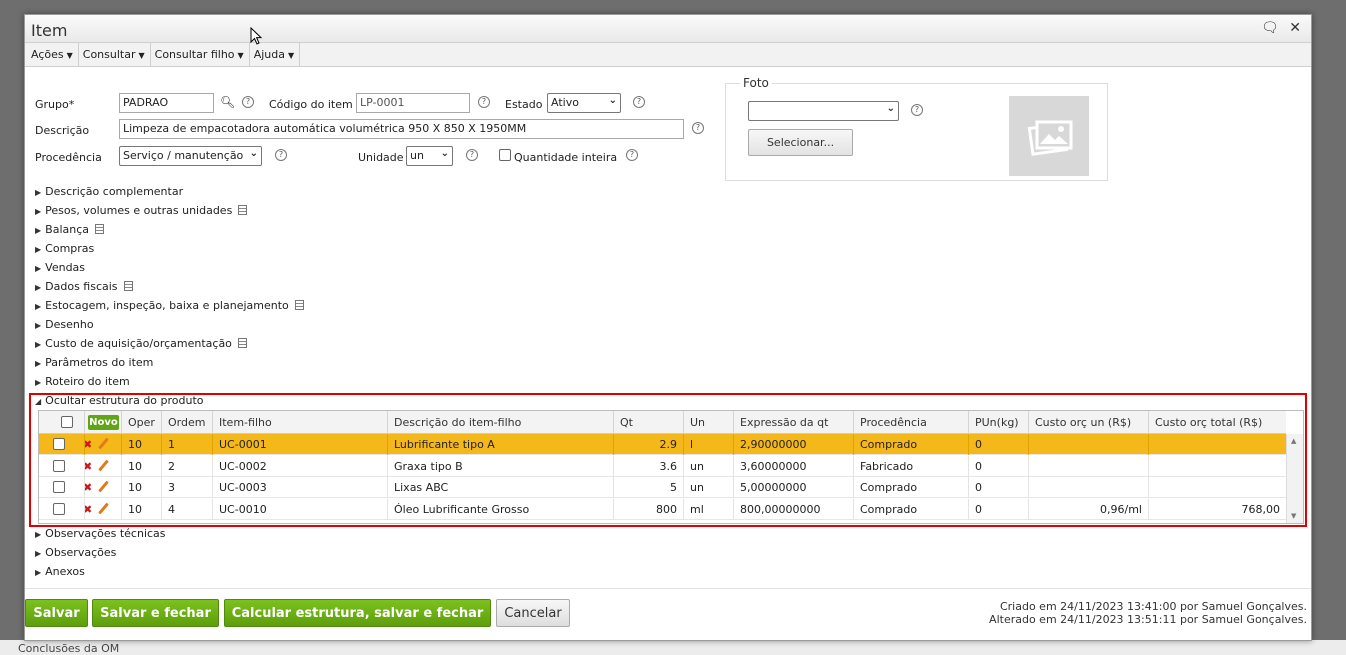  I want to click on salvar-fechar-button: Salvar e fechar, so click(155, 613).